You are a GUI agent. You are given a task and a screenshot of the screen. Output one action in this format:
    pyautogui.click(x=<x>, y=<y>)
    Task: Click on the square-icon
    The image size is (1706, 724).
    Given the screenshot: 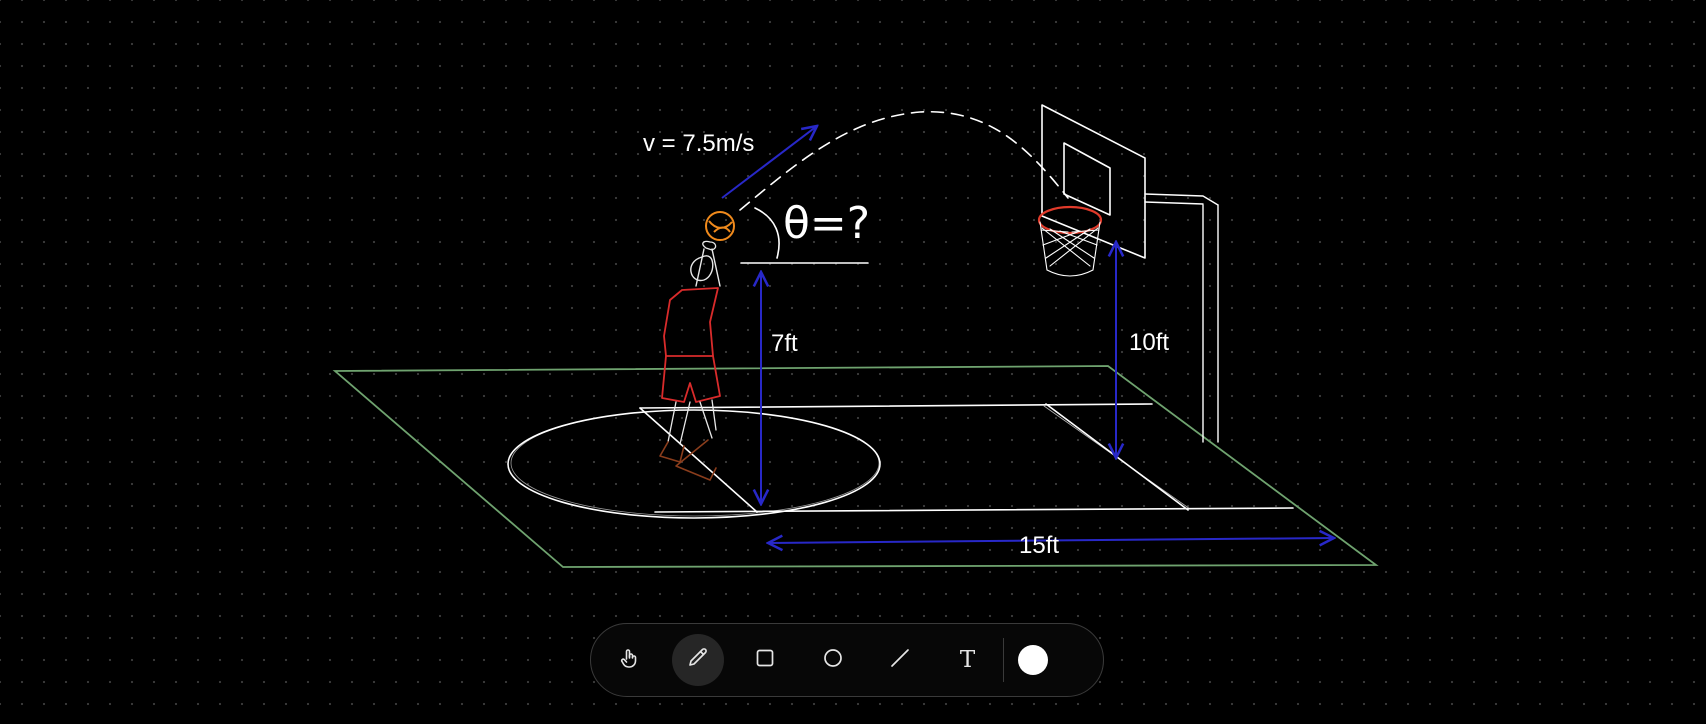 What is the action you would take?
    pyautogui.click(x=765, y=660)
    